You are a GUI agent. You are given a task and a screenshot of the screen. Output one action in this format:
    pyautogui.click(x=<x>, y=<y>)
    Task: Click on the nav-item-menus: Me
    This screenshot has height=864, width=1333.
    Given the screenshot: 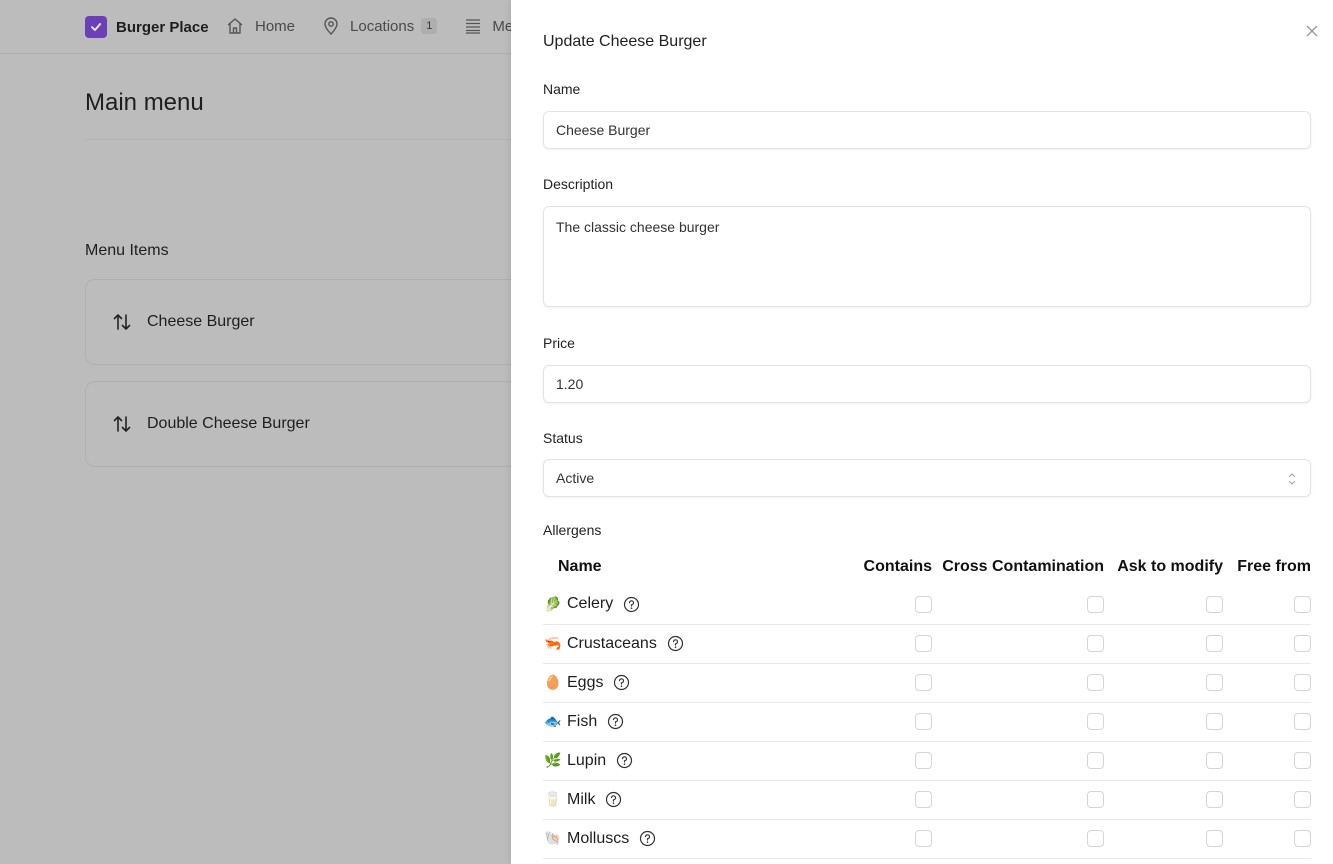 What is the action you would take?
    pyautogui.click(x=488, y=26)
    